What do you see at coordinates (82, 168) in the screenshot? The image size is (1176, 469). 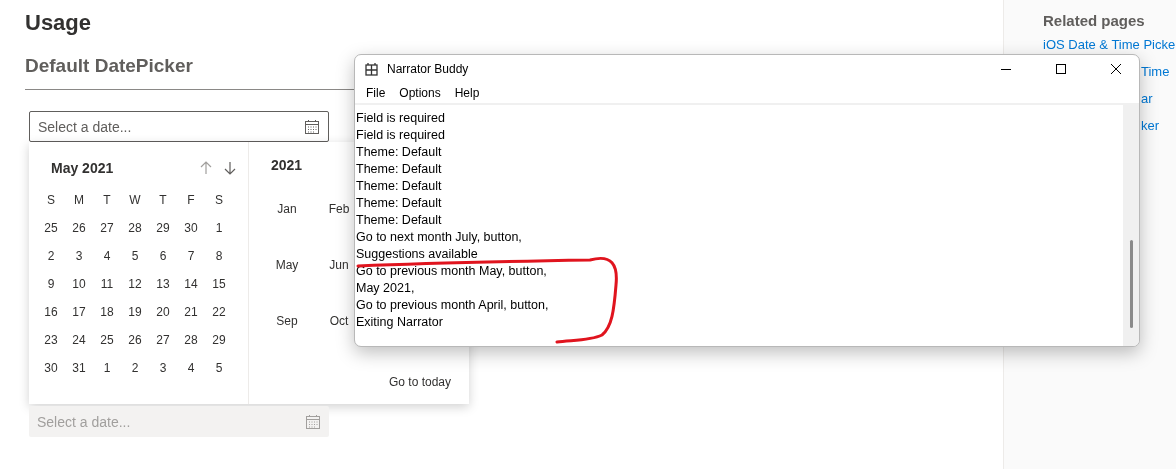 I see `month-label: May 2021` at bounding box center [82, 168].